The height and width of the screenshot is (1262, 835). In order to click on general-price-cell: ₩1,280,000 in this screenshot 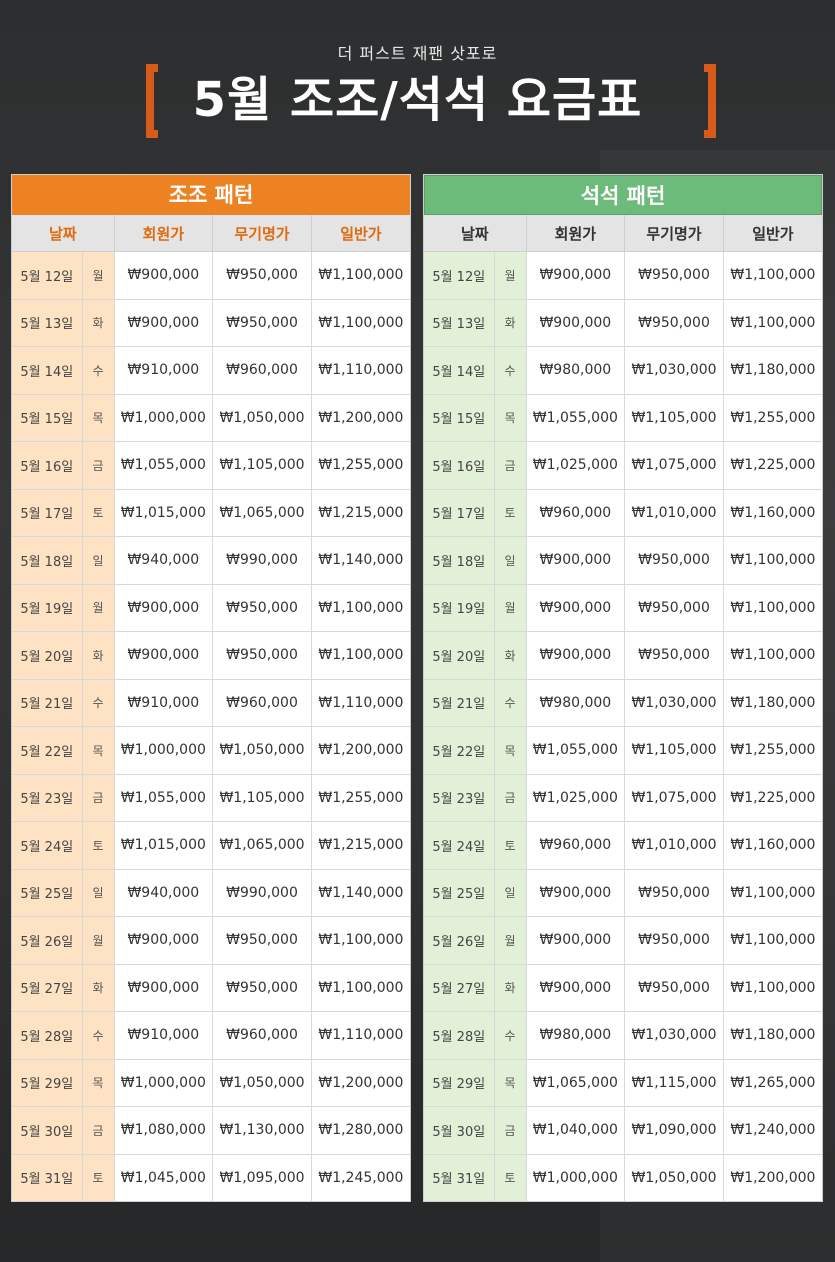, I will do `click(360, 1130)`.